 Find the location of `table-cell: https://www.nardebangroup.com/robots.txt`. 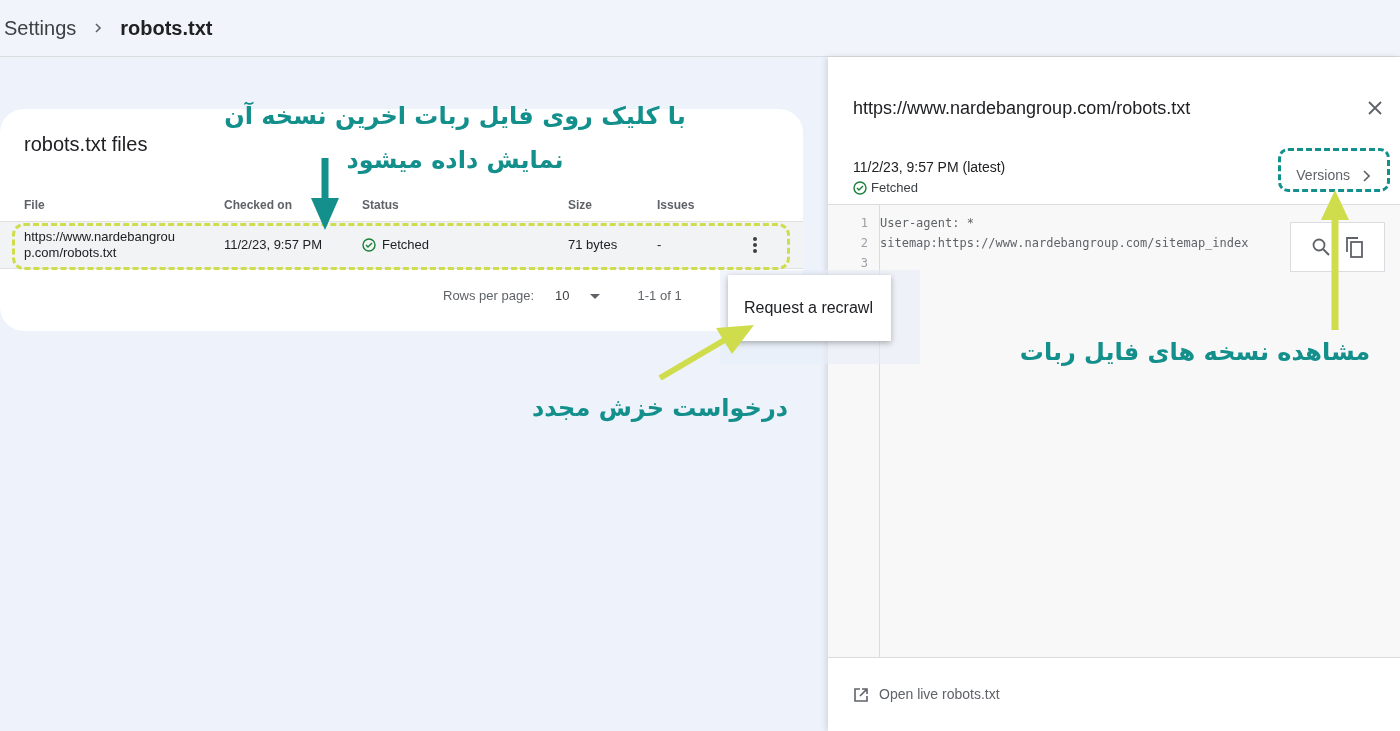

table-cell: https://www.nardebangroup.com/robots.txt is located at coordinates (104, 245).